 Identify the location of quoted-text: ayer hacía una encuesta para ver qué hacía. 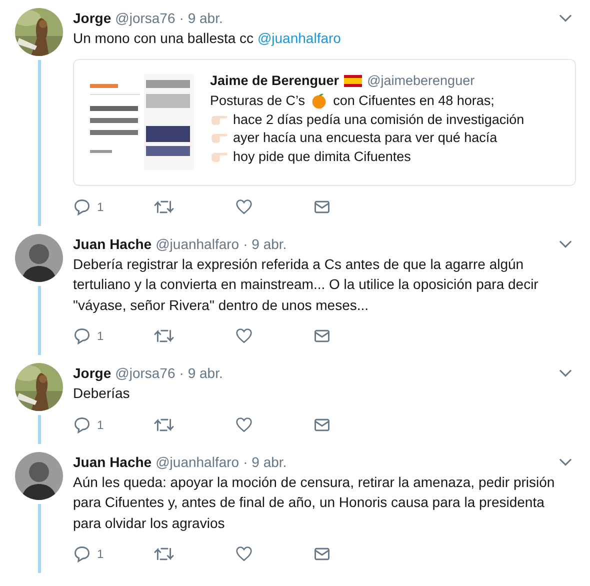
(365, 138).